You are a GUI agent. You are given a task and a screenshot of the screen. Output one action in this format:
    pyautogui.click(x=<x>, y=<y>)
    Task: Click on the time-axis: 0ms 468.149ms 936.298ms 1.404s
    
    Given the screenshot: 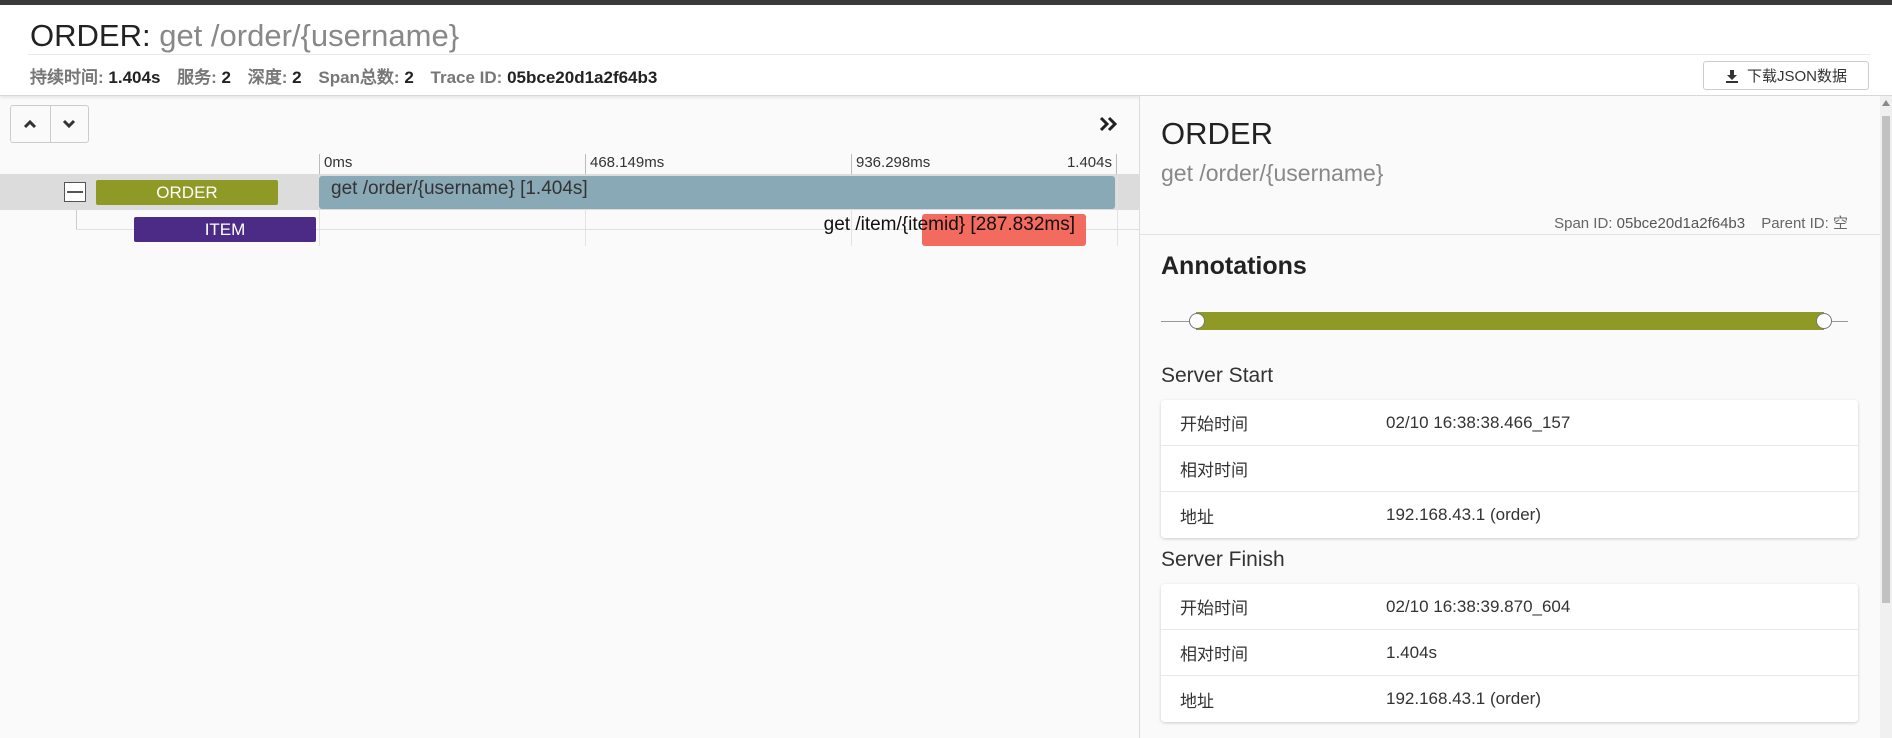 What is the action you would take?
    pyautogui.click(x=569, y=165)
    